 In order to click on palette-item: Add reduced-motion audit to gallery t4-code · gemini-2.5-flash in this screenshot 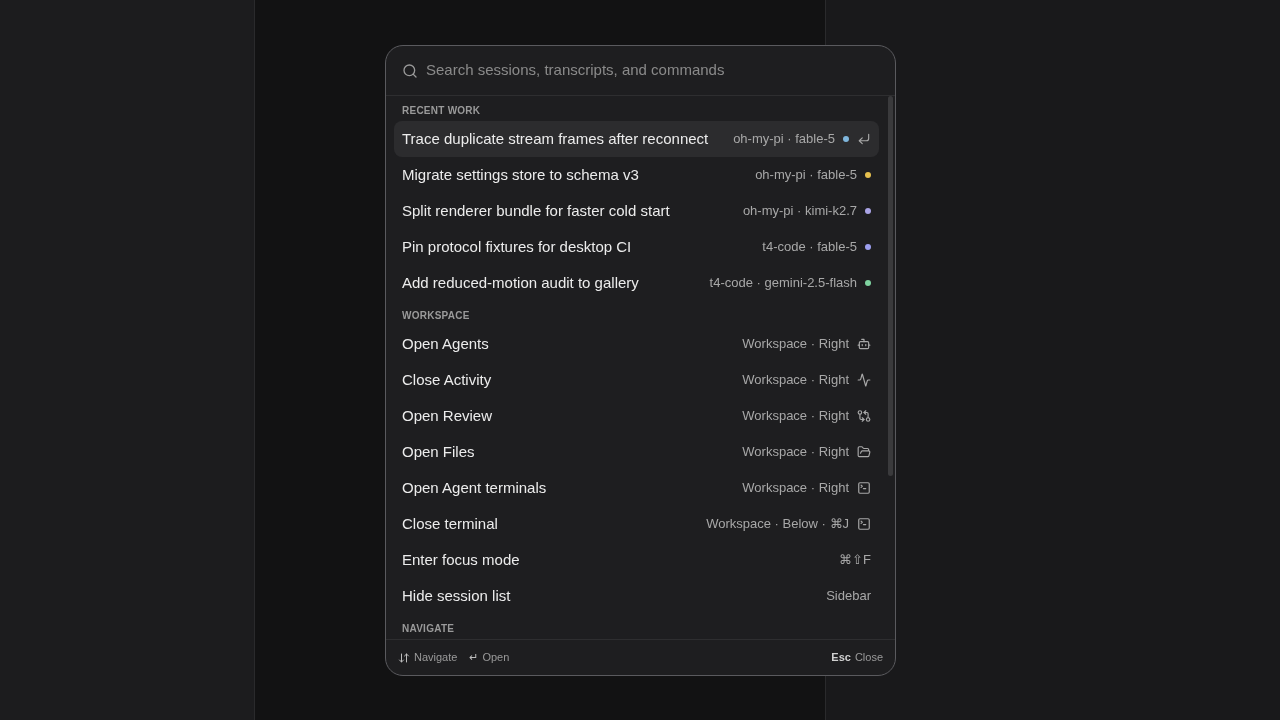, I will do `click(636, 283)`.